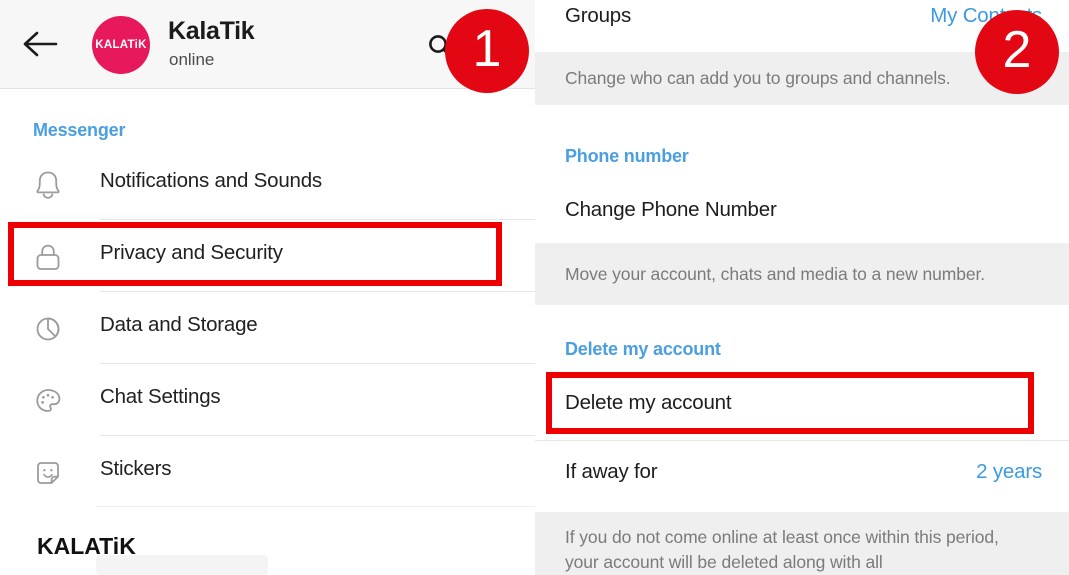 The width and height of the screenshot is (1069, 575). What do you see at coordinates (648, 402) in the screenshot?
I see `row-delete-my-account-label: Delete my account` at bounding box center [648, 402].